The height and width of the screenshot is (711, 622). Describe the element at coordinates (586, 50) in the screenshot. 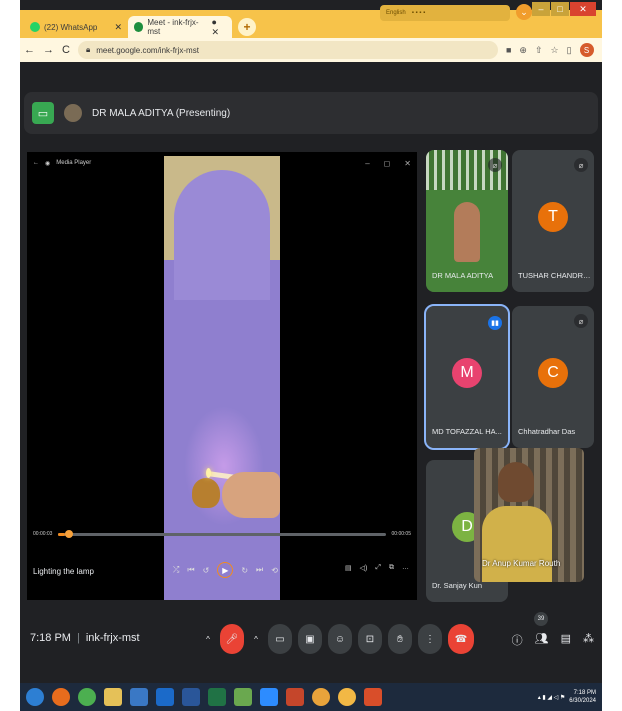

I see `profile-avatar: S` at that location.